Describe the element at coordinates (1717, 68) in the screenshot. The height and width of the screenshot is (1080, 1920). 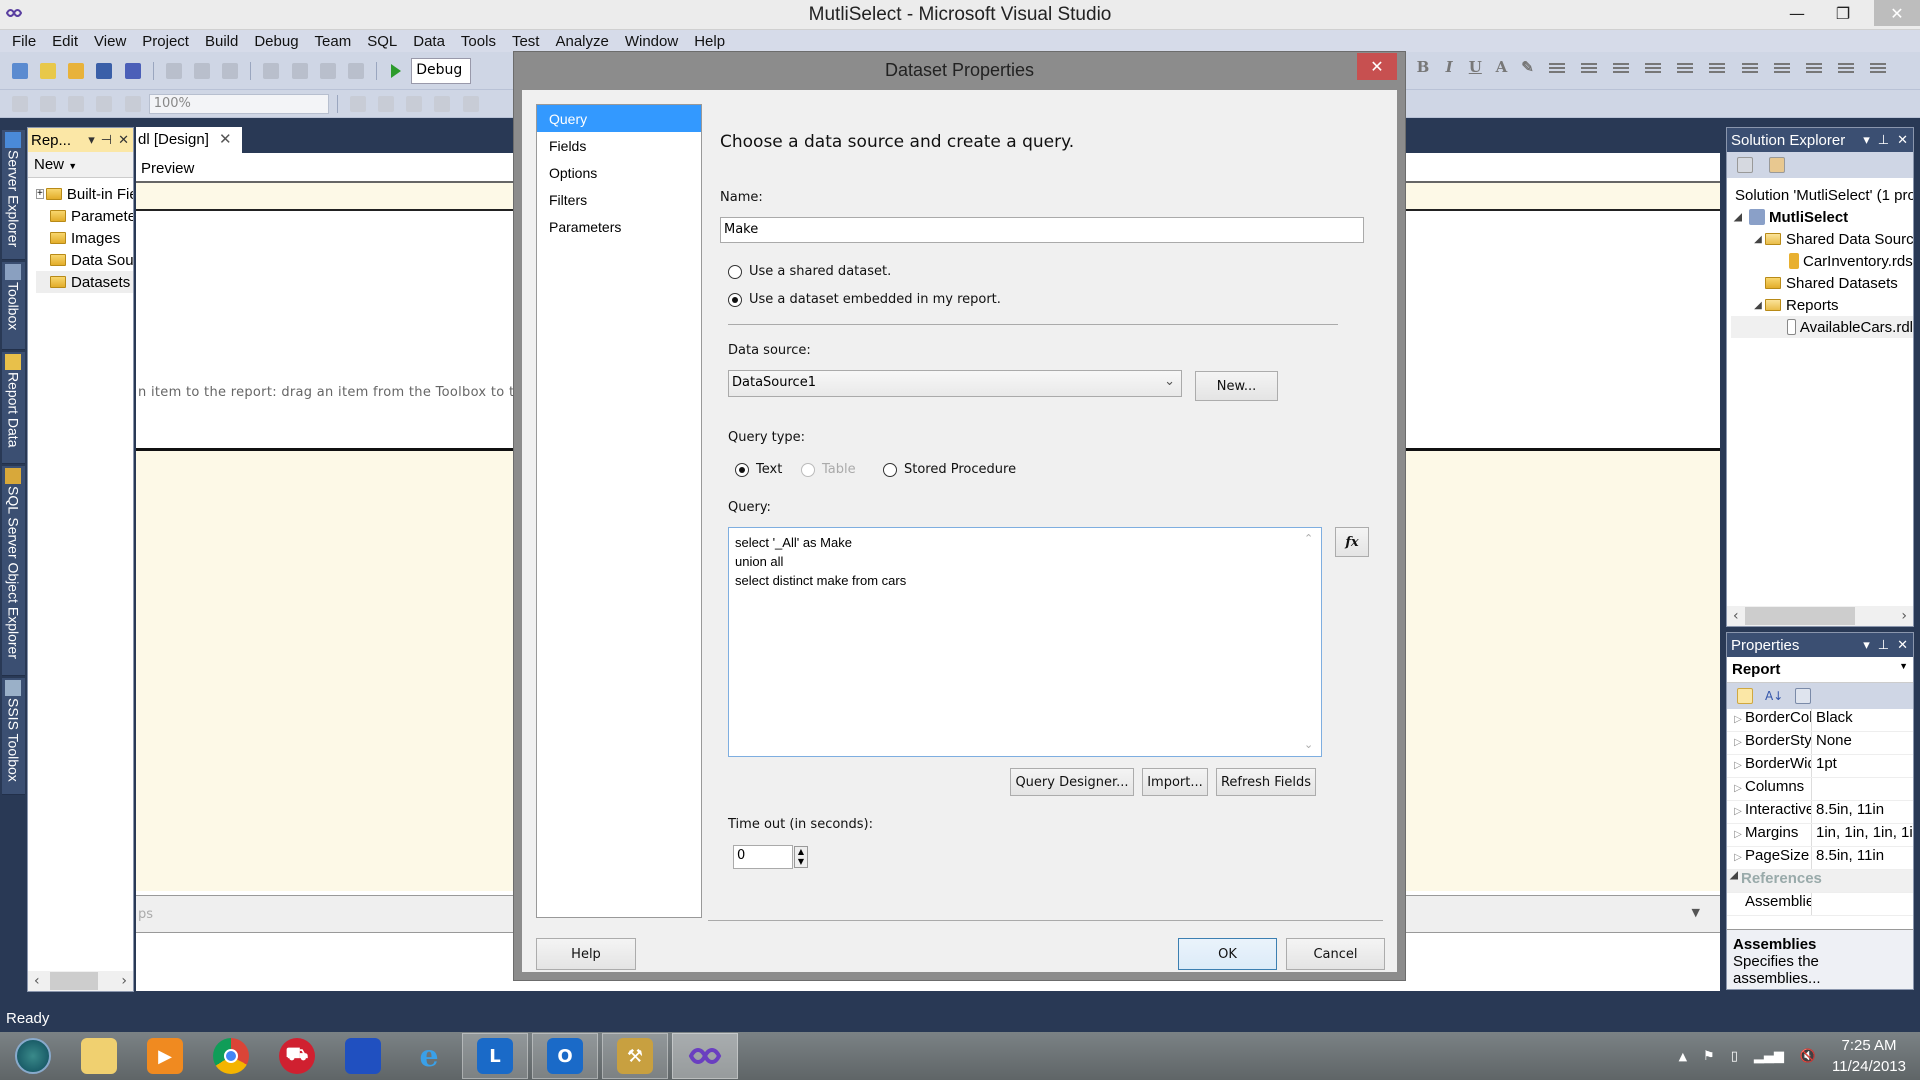
I see `bullet-list-icon` at that location.